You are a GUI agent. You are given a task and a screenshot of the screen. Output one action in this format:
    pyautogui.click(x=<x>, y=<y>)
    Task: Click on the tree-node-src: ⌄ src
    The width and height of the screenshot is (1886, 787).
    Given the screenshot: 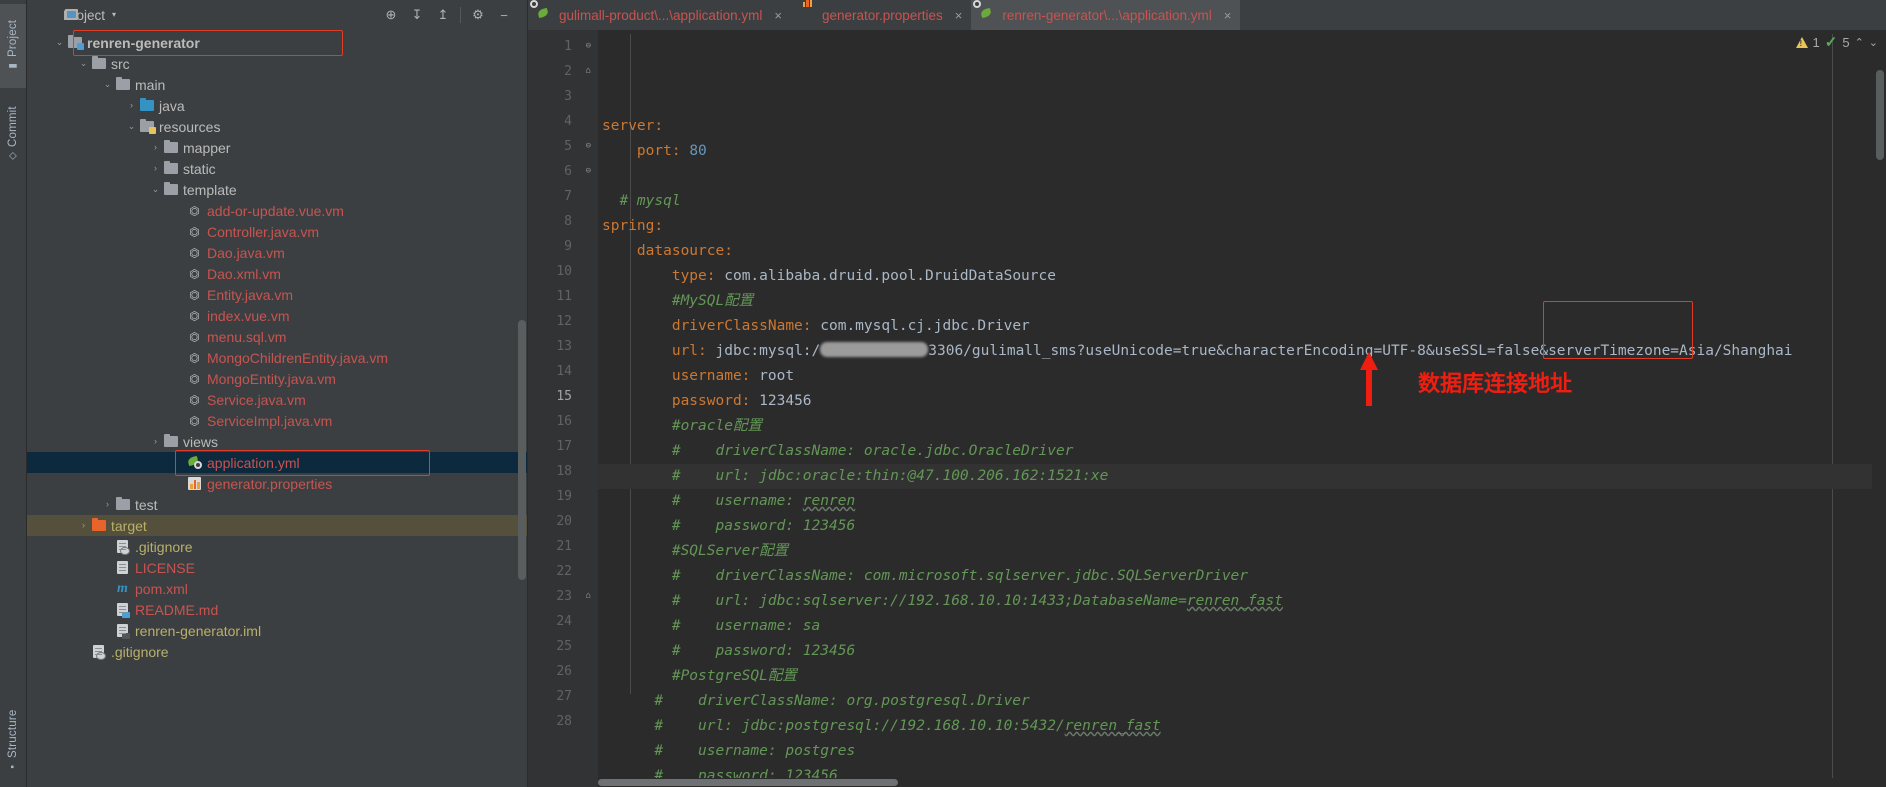 What is the action you would take?
    pyautogui.click(x=277, y=63)
    